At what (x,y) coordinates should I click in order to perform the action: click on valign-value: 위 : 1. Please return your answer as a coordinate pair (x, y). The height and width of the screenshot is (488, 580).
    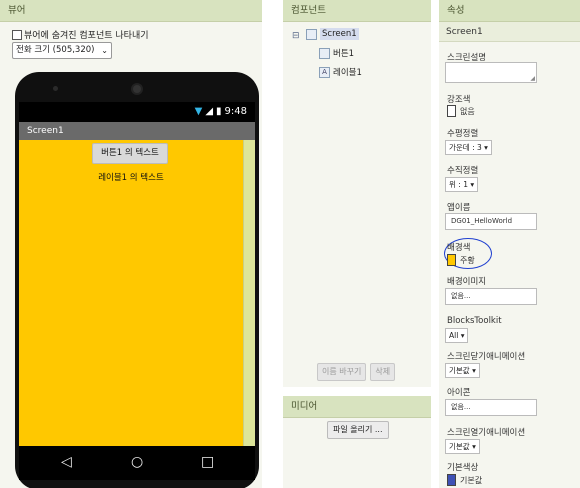
    Looking at the image, I should click on (458, 184).